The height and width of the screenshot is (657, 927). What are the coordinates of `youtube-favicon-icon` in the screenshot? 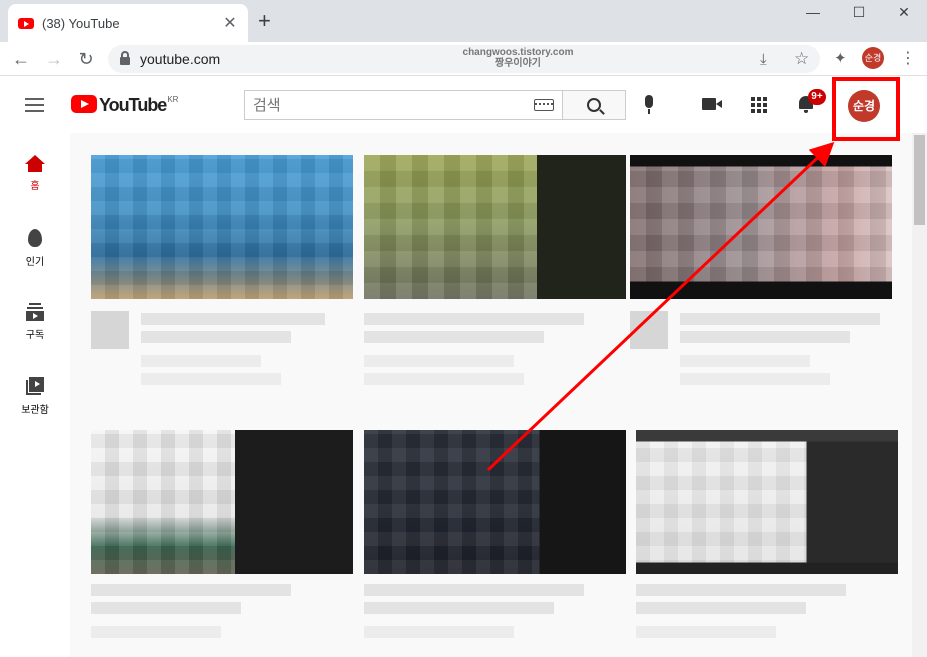 It's located at (26, 23).